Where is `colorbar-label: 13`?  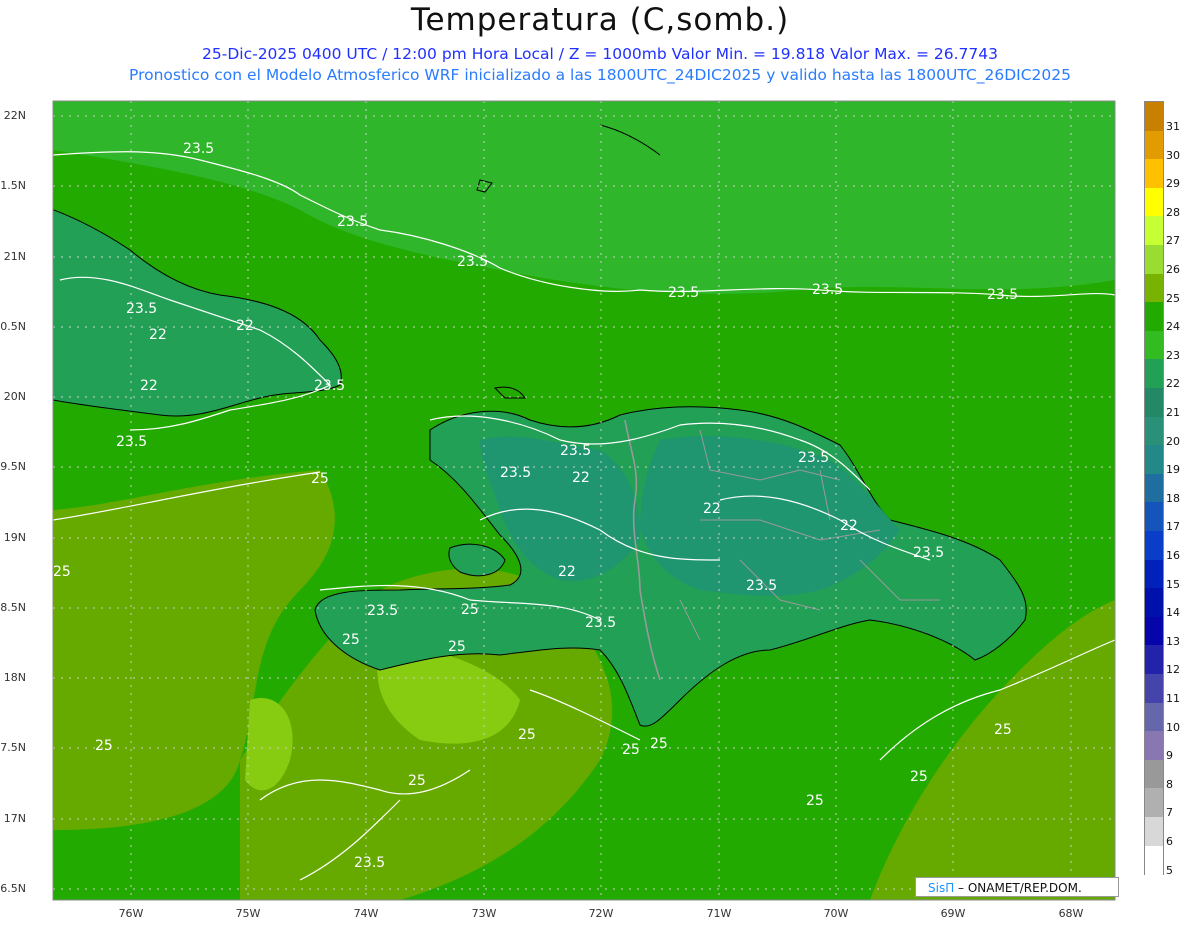 colorbar-label: 13 is located at coordinates (1173, 641).